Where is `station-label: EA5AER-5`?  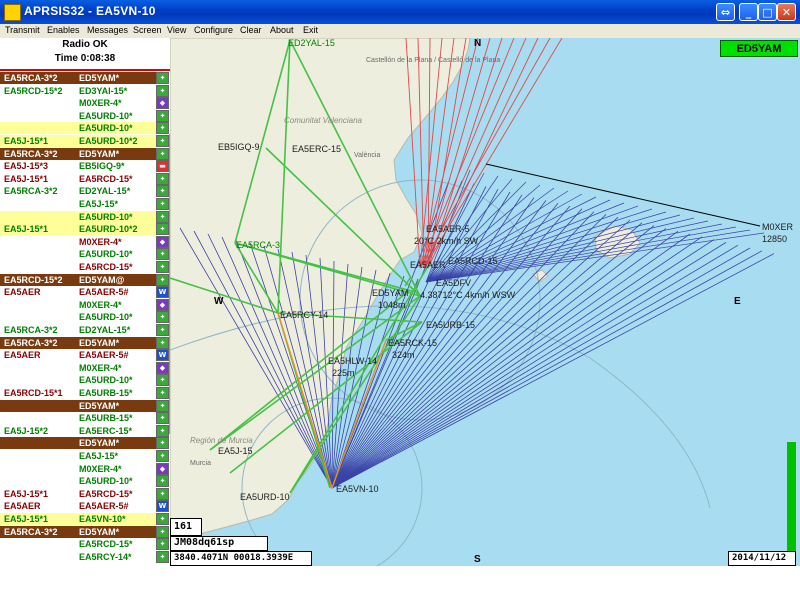 station-label: EA5AER-5 is located at coordinates (448, 229).